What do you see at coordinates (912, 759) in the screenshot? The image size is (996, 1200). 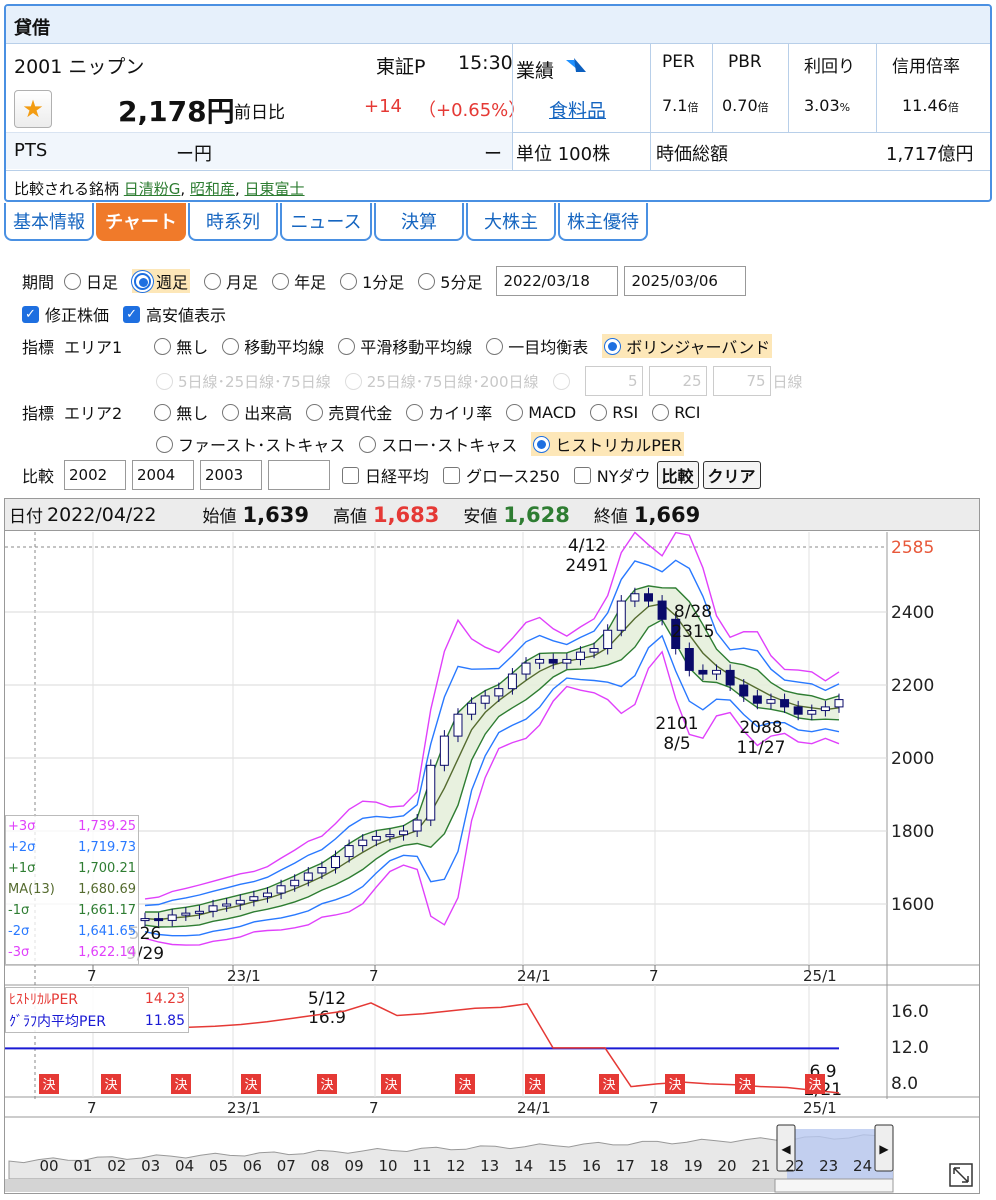 I see `y-tick-label: 2000` at bounding box center [912, 759].